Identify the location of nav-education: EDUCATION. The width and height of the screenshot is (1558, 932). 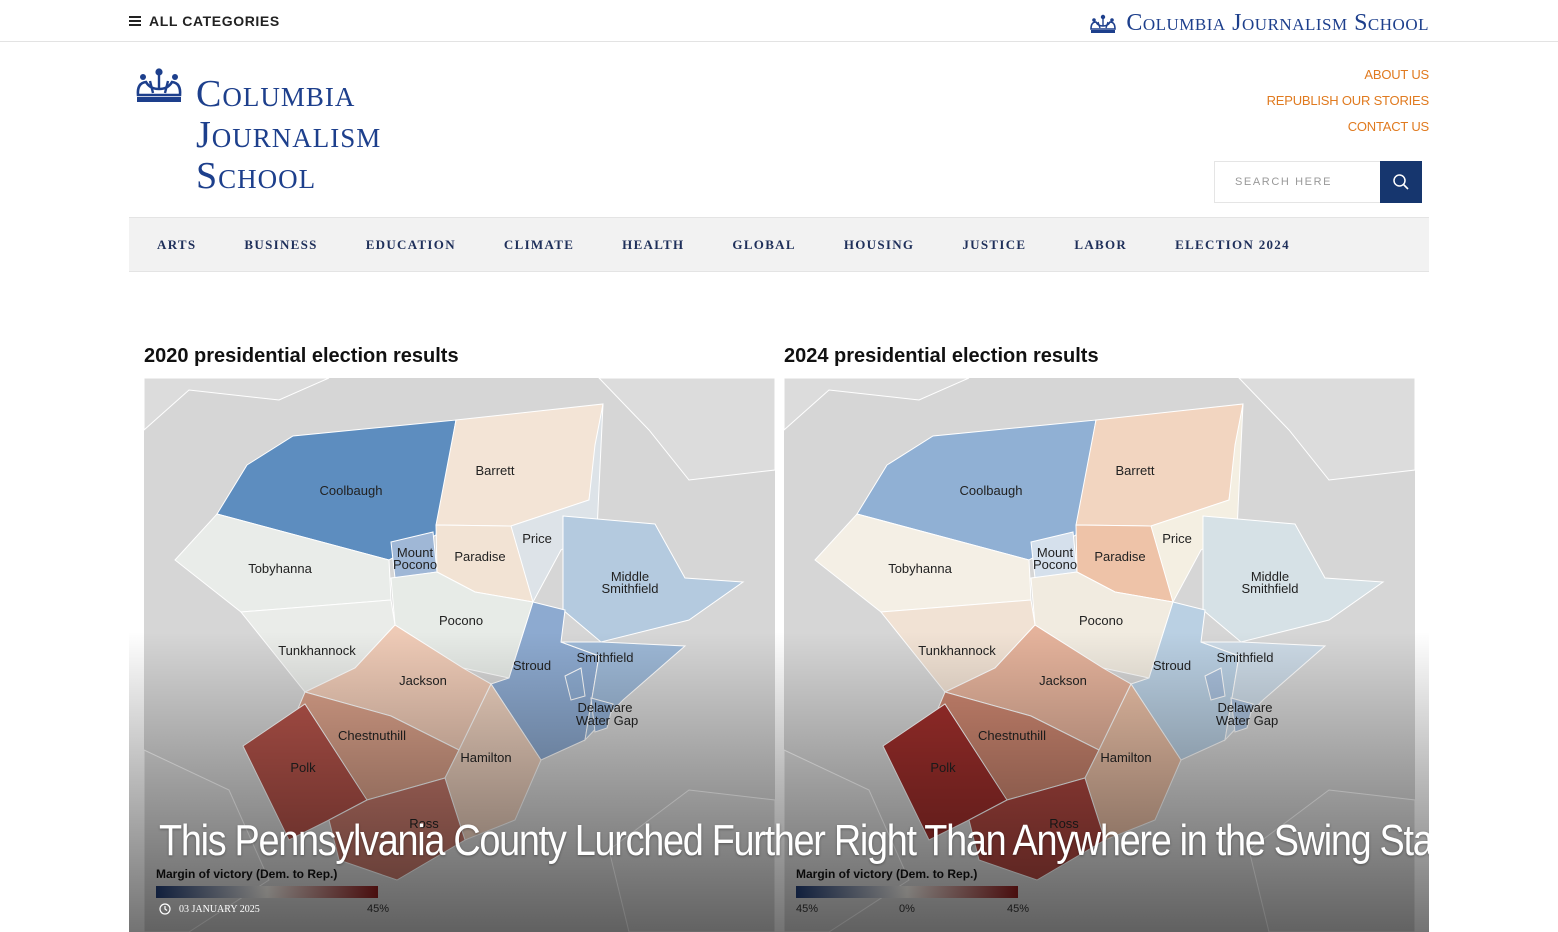
(411, 245).